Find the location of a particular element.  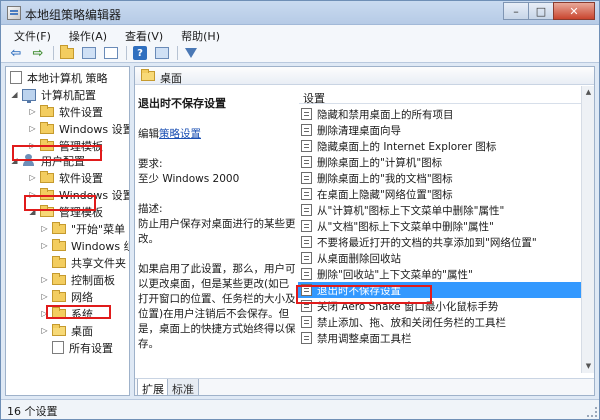

setting-label: 删除桌面上的"计算机"图标 is located at coordinates (380, 162).